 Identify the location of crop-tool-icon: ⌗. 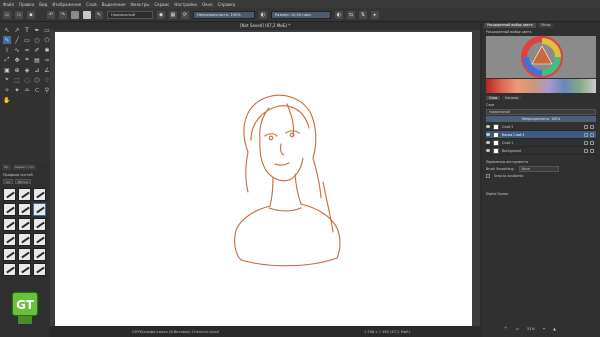
(27, 60).